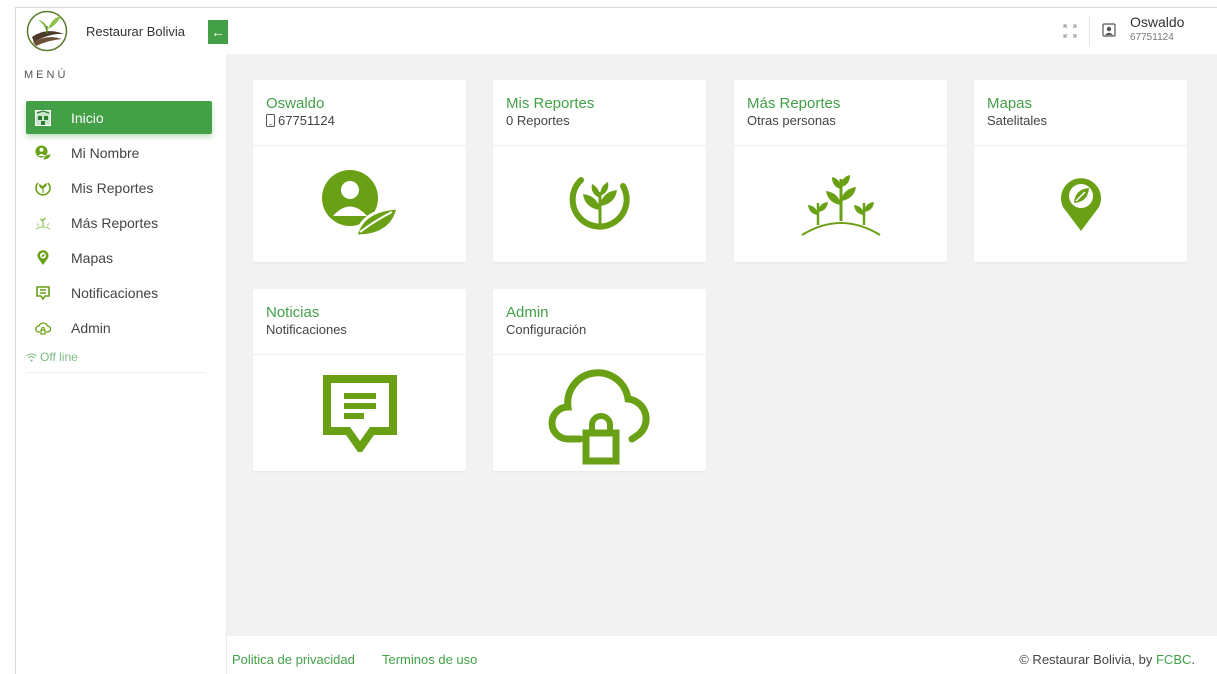  Describe the element at coordinates (429, 659) in the screenshot. I see `terms-link: Terminos de uso` at that location.